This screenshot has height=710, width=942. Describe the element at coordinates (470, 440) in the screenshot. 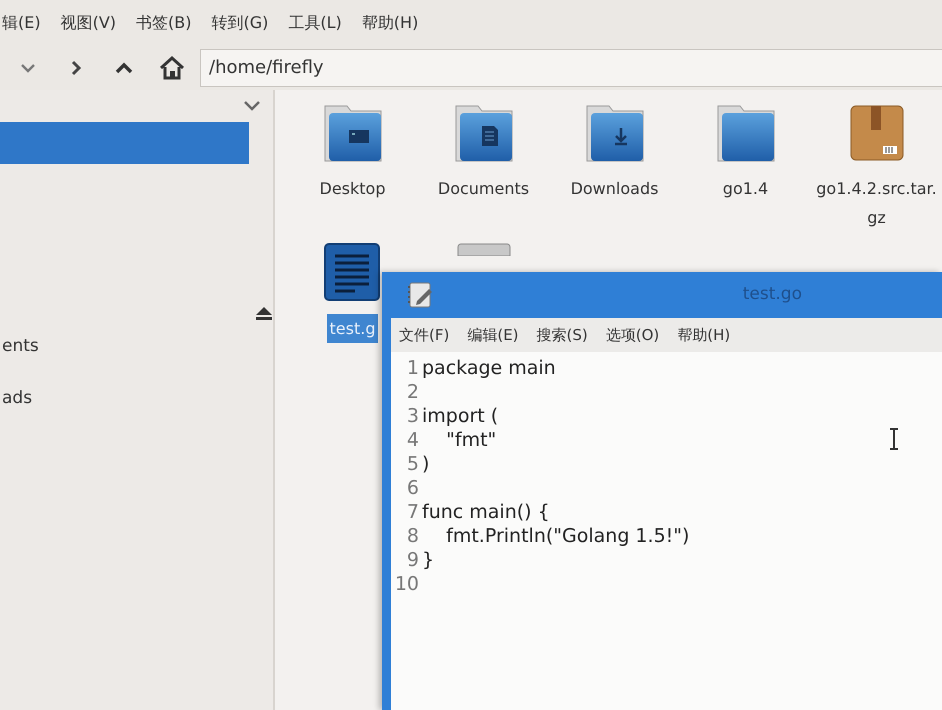

I see `code-line: "fmt"` at that location.